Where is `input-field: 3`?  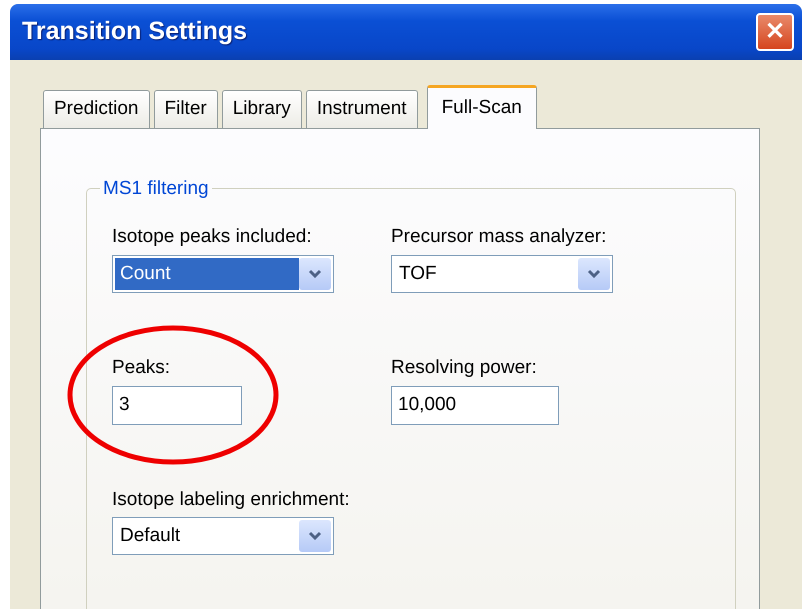
input-field: 3 is located at coordinates (177, 405).